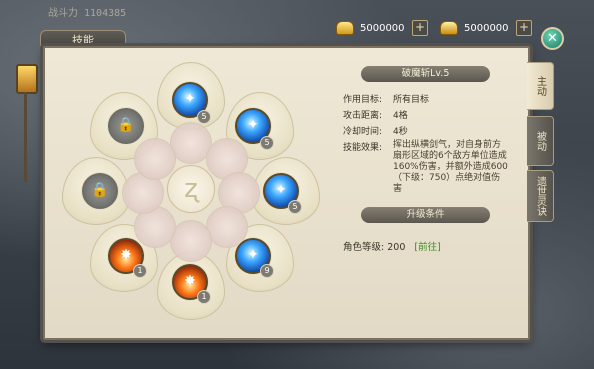 The image size is (594, 369). What do you see at coordinates (540, 86) in the screenshot?
I see `tab-active-skills: 主动` at bounding box center [540, 86].